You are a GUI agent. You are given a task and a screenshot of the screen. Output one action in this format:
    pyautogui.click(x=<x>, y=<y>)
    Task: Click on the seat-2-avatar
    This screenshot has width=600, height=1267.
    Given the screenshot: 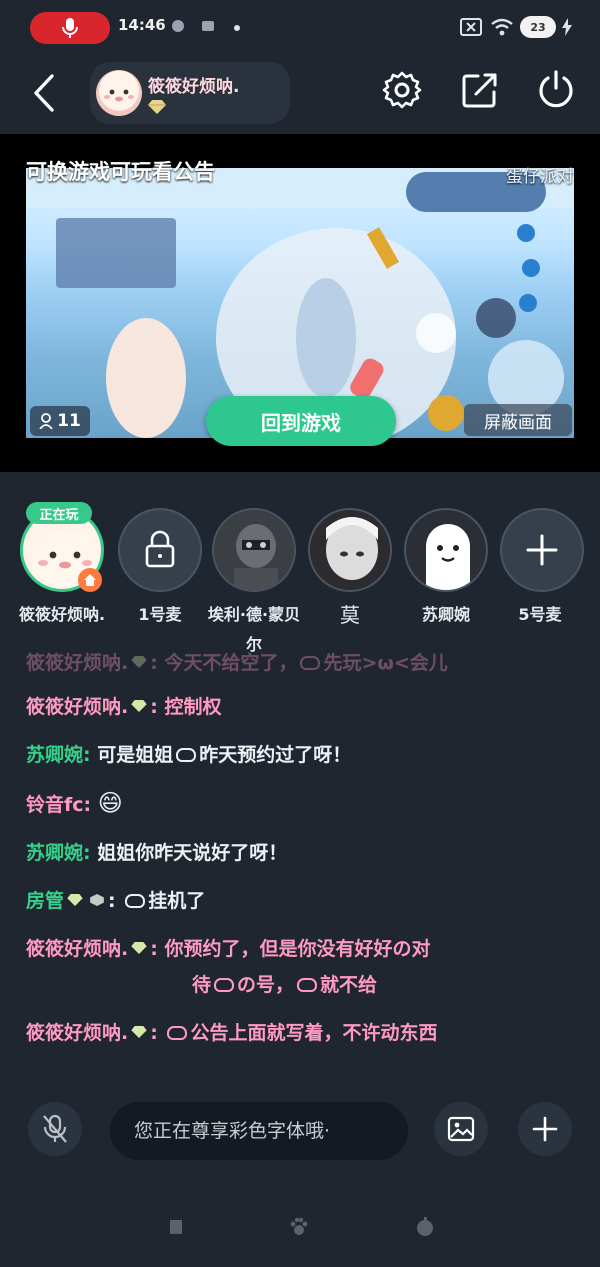 What is the action you would take?
    pyautogui.click(x=254, y=550)
    